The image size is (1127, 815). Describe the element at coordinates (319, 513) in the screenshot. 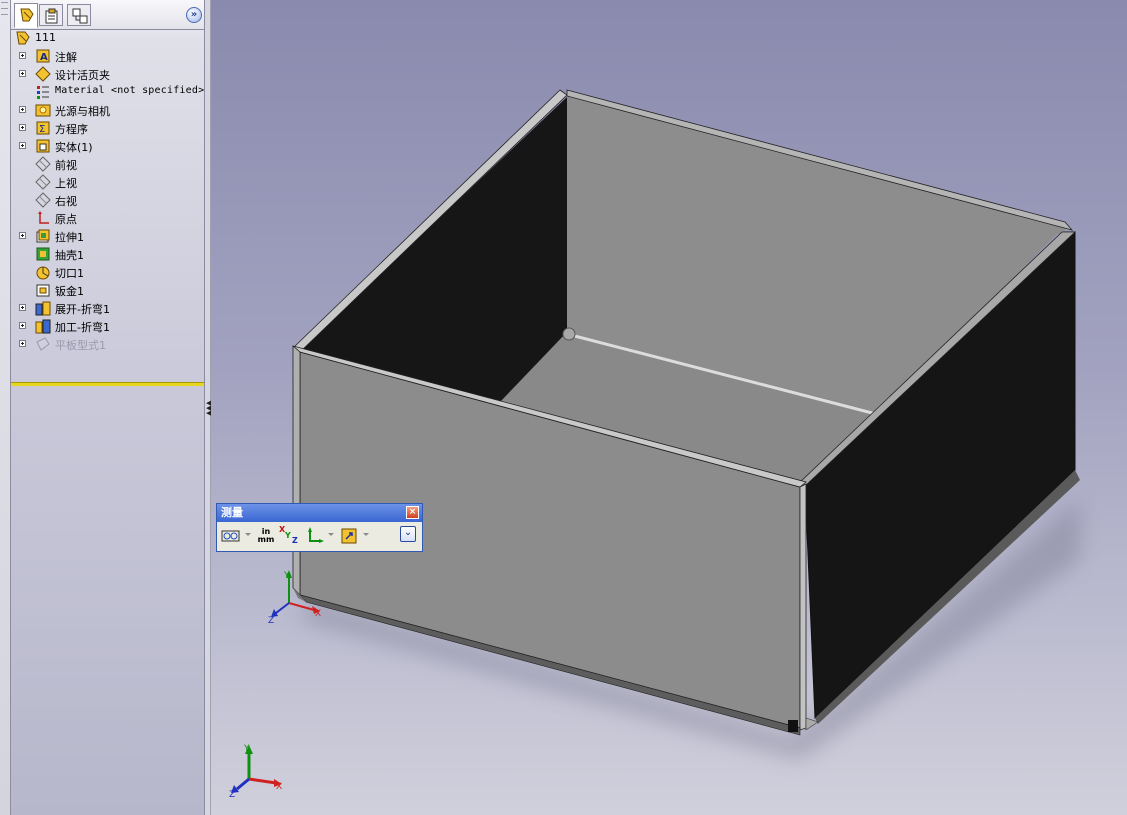

I see `measure-title-bar: 测量 ×` at that location.